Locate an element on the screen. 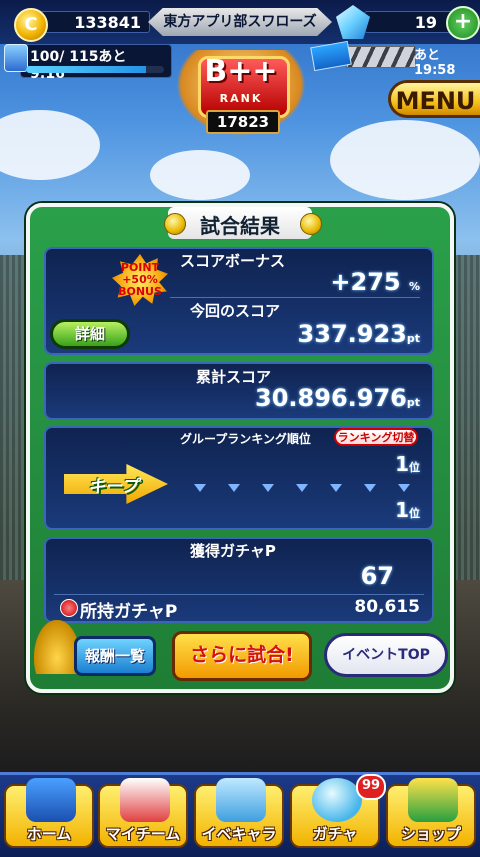 The image size is (480, 857). rank-after: 1位 is located at coordinates (380, 510).